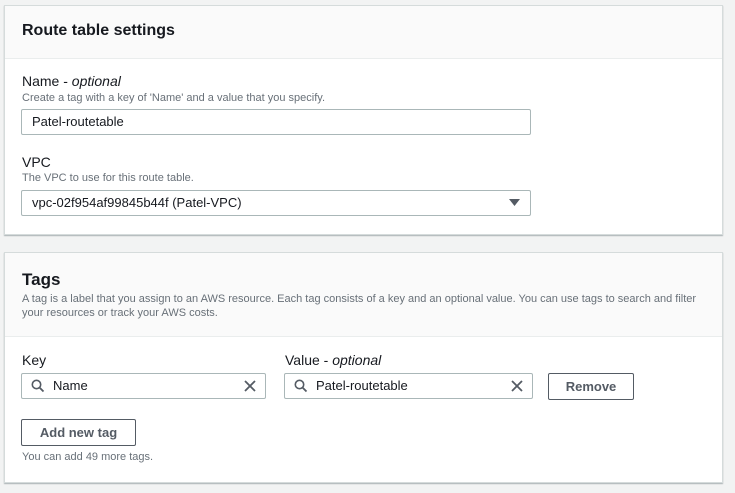 This screenshot has height=493, width=735. I want to click on tag-key-value: Name, so click(70, 385).